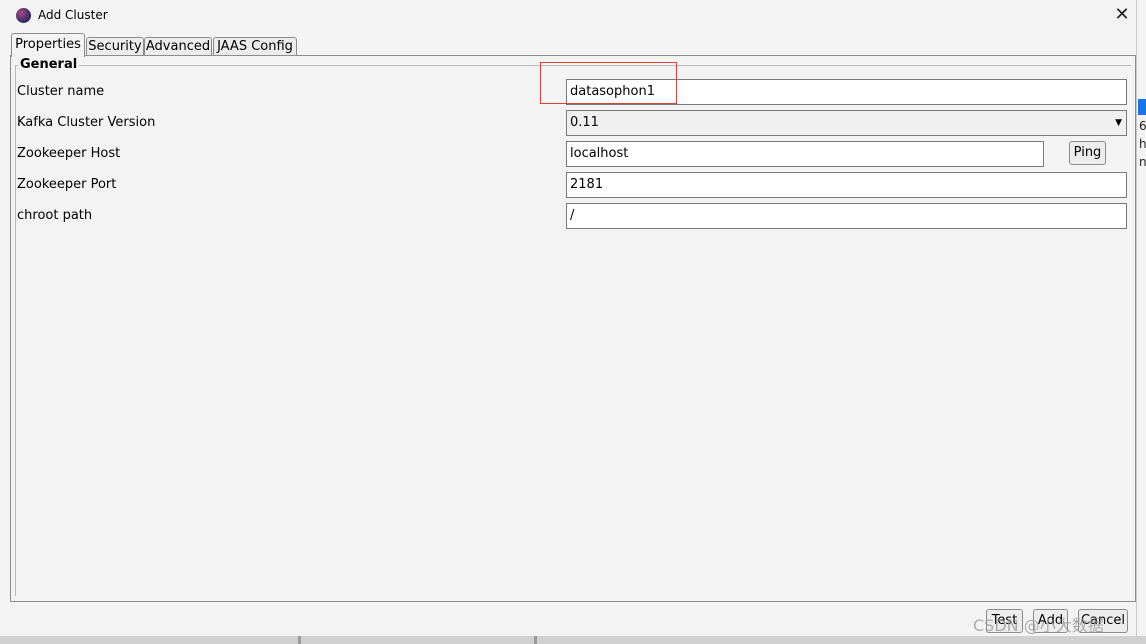  Describe the element at coordinates (1142, 126) in the screenshot. I see `background-text: 6` at that location.